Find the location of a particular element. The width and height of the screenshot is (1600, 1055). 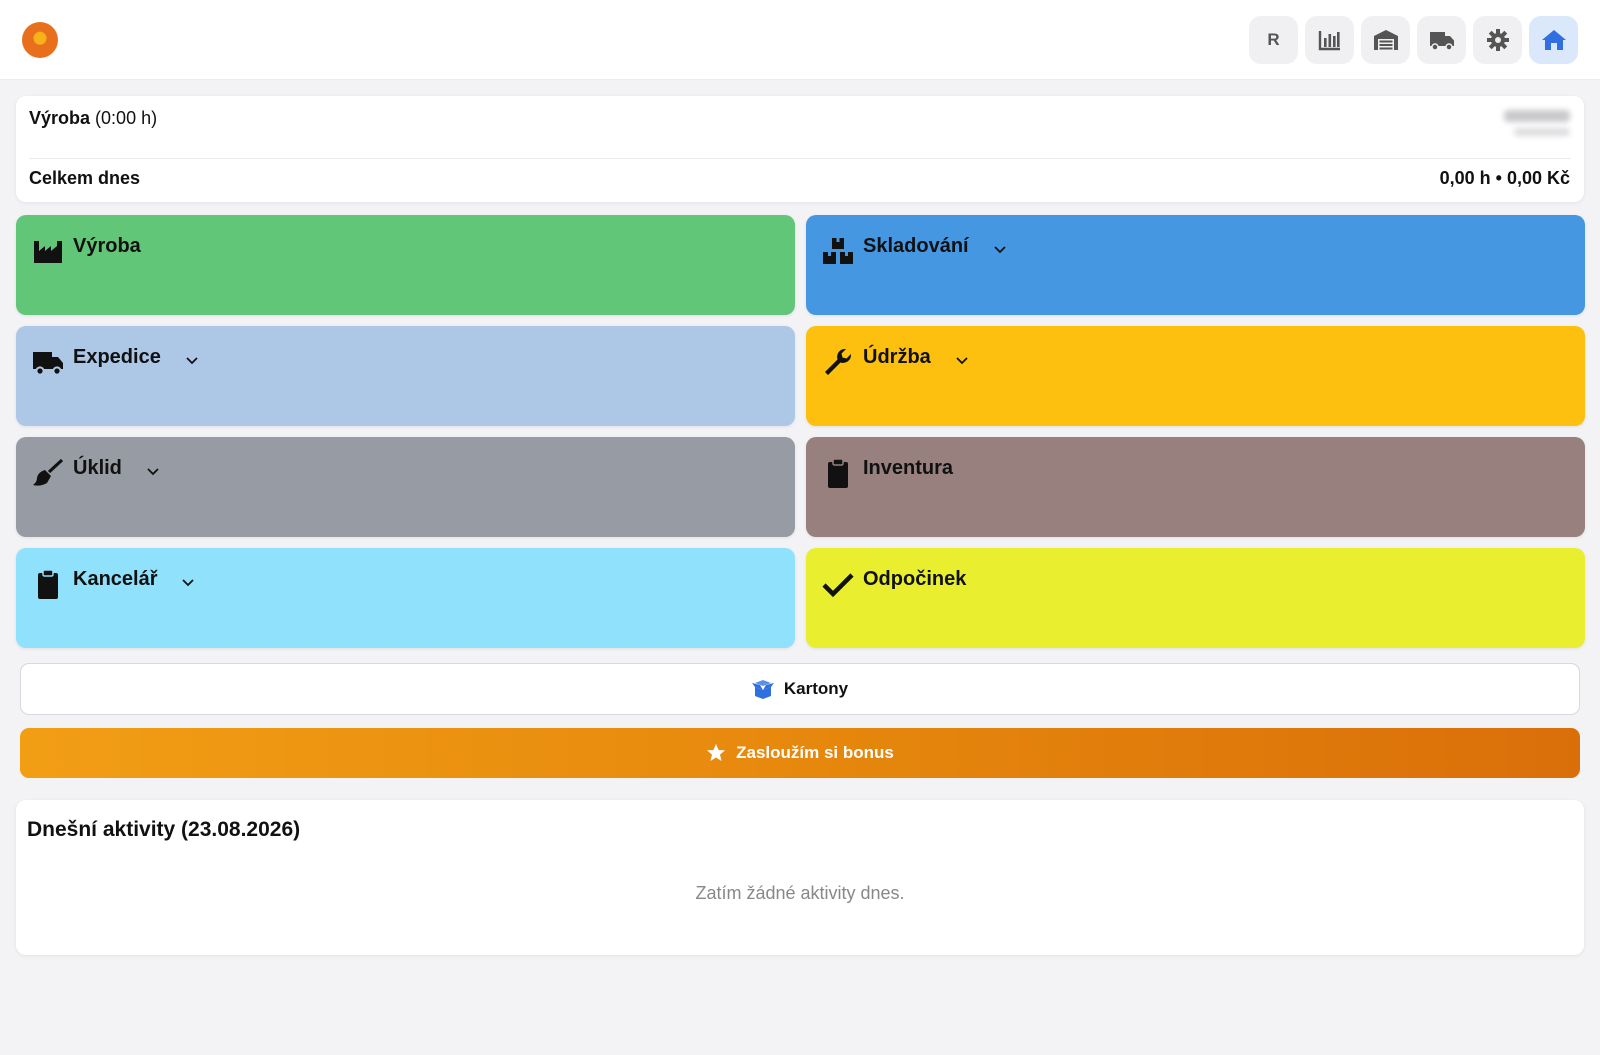

star-icon is located at coordinates (716, 752).